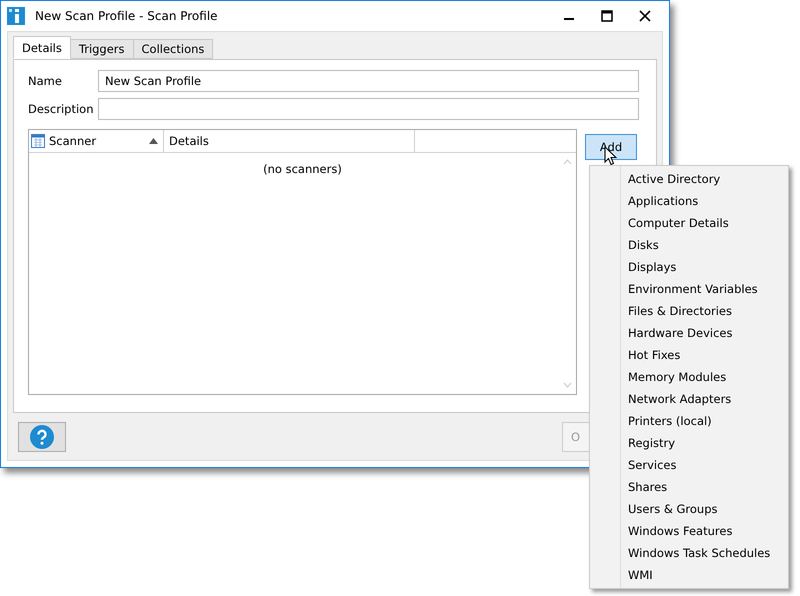 This screenshot has width=800, height=596. I want to click on menu-item: Files & Directories, so click(689, 311).